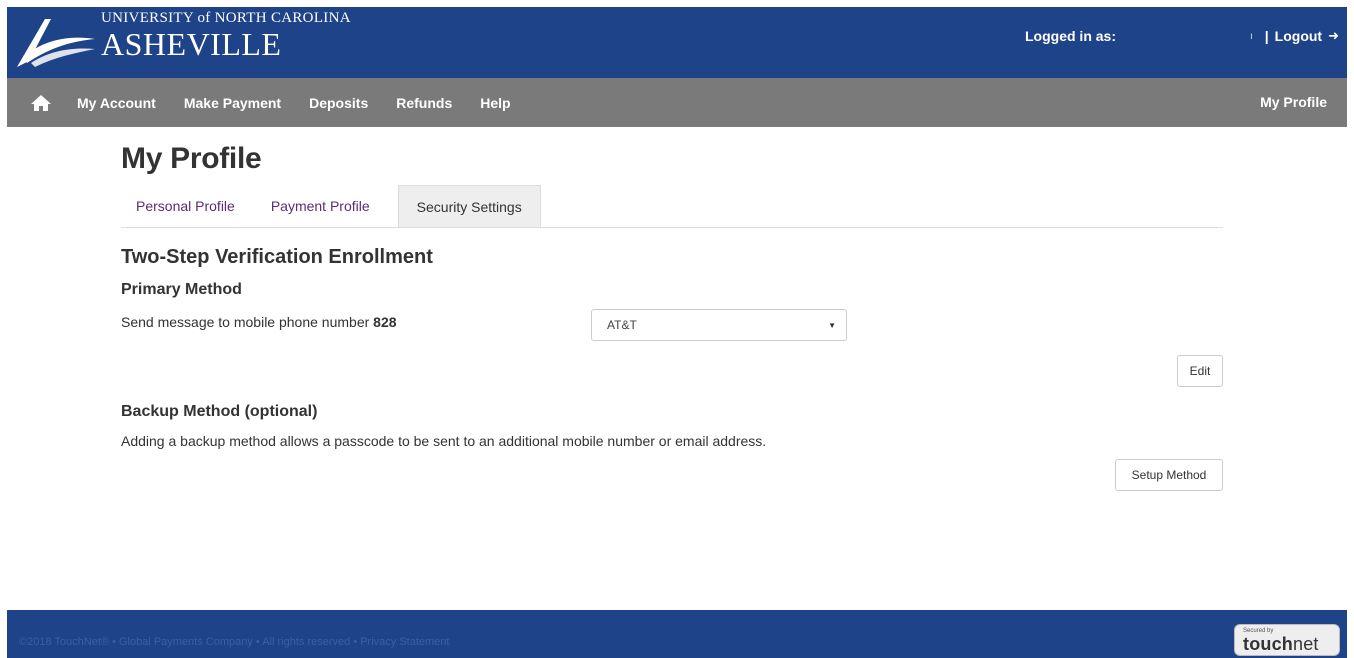  Describe the element at coordinates (672, 372) in the screenshot. I see `edit-row: Edit` at that location.